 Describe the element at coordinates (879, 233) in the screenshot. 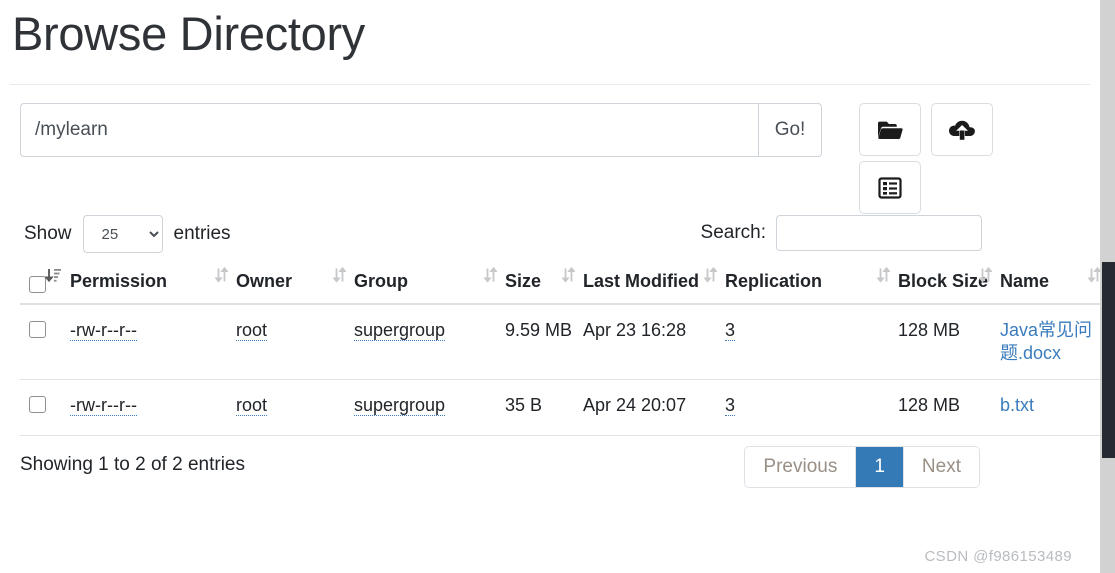

I see `search-input` at that location.